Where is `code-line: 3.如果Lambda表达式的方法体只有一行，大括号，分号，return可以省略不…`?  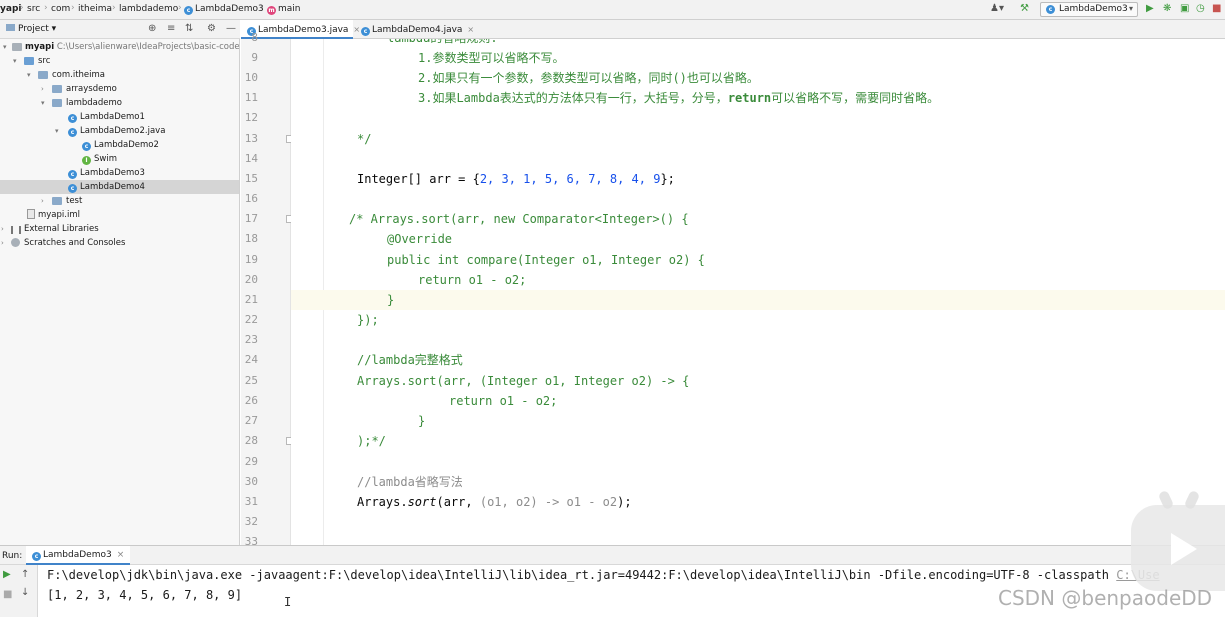 code-line: 3.如果Lambda表达式的方法体只有一行，大括号，分号，return可以省略不… is located at coordinates (758, 98).